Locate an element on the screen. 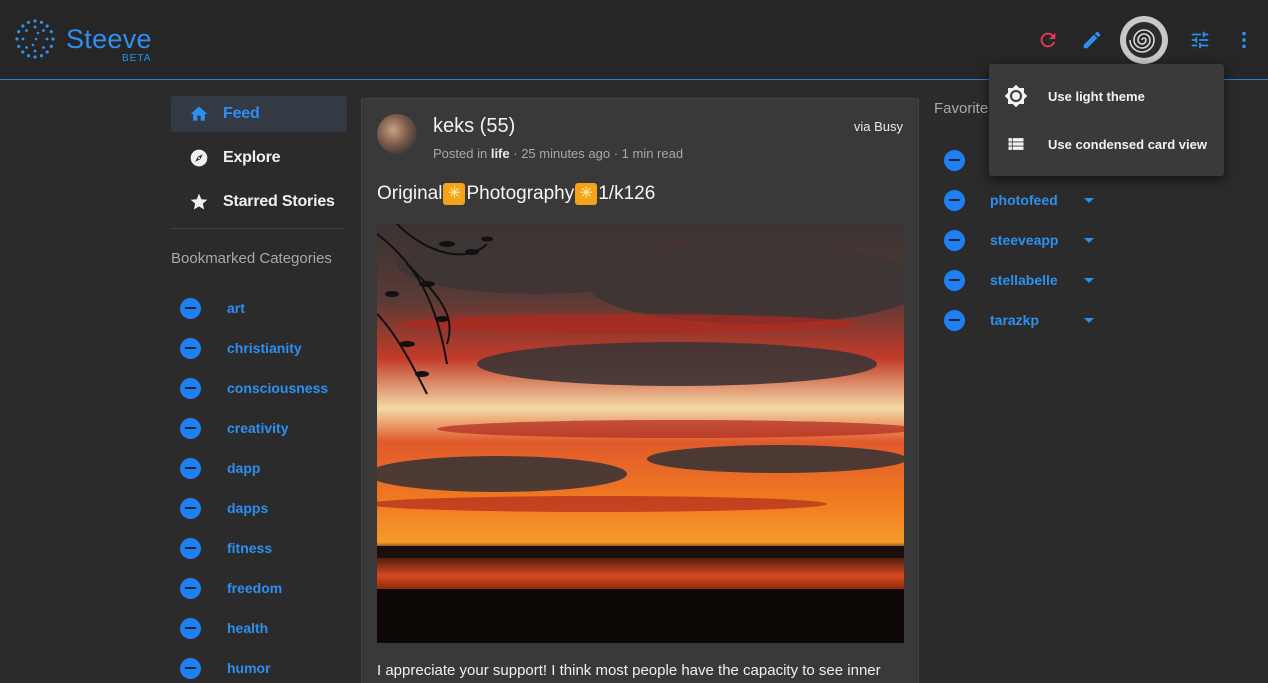 The image size is (1268, 683). nav-starred-stories: Starred Stories is located at coordinates (259, 202).